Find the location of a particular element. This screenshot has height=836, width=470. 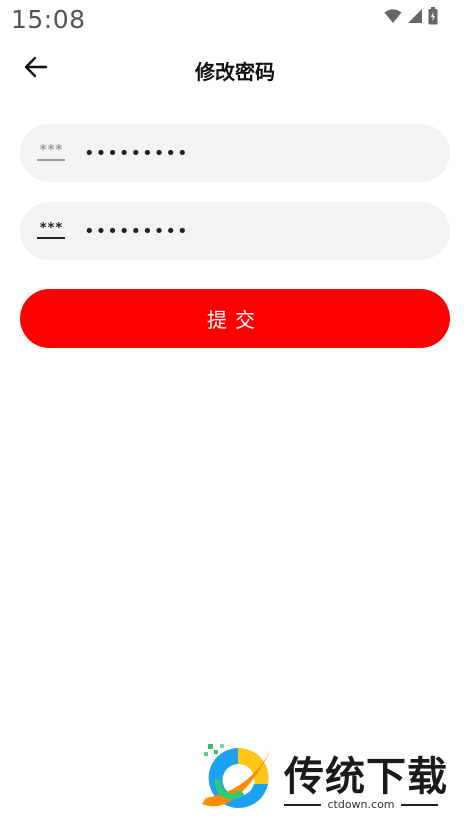

status-icons is located at coordinates (411, 18).